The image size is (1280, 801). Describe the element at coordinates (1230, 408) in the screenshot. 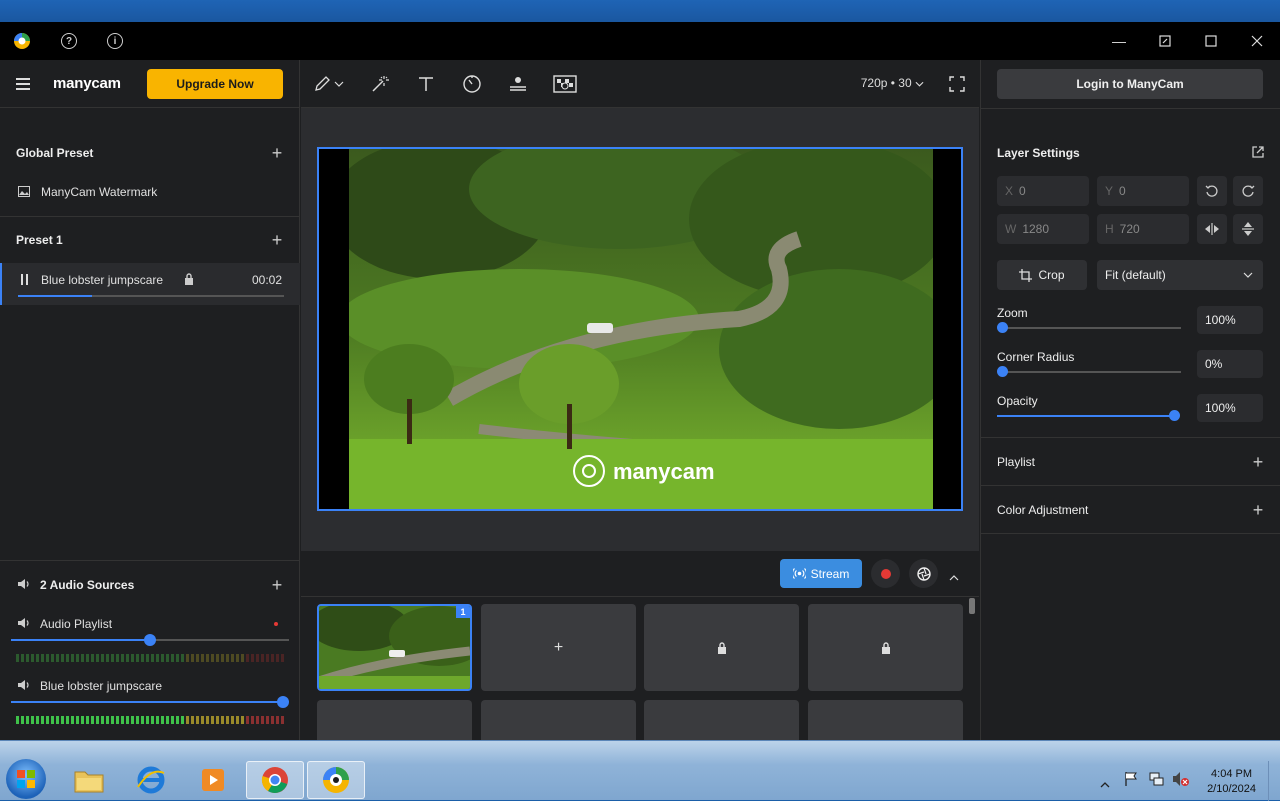

I see `opacity-value-field: 100%` at that location.